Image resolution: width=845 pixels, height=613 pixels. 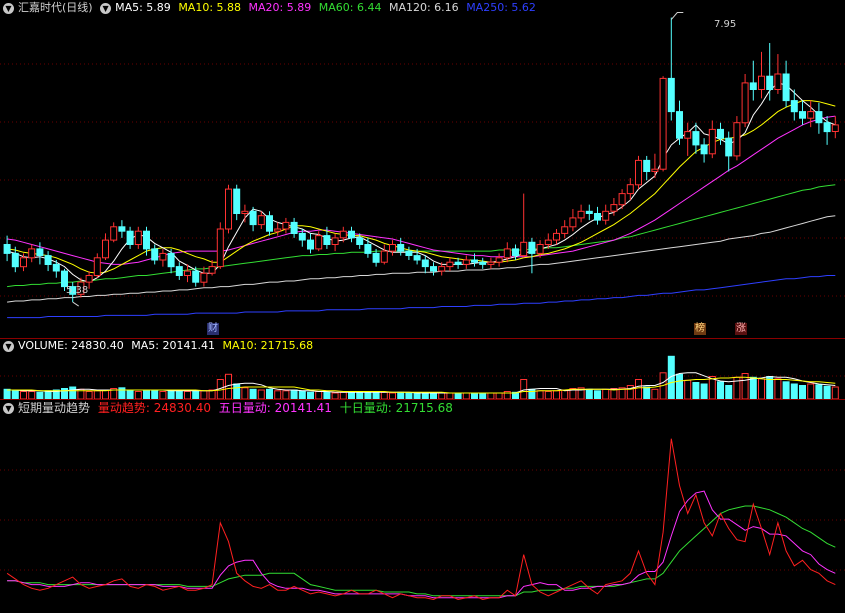 What do you see at coordinates (77, 290) in the screenshot?
I see `low-price-label: 5.38` at bounding box center [77, 290].